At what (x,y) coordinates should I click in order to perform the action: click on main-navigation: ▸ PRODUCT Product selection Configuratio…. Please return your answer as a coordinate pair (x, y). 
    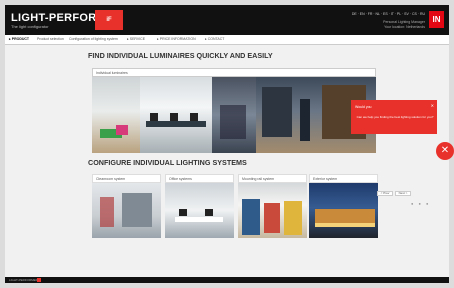
    Looking at the image, I should click on (227, 40).